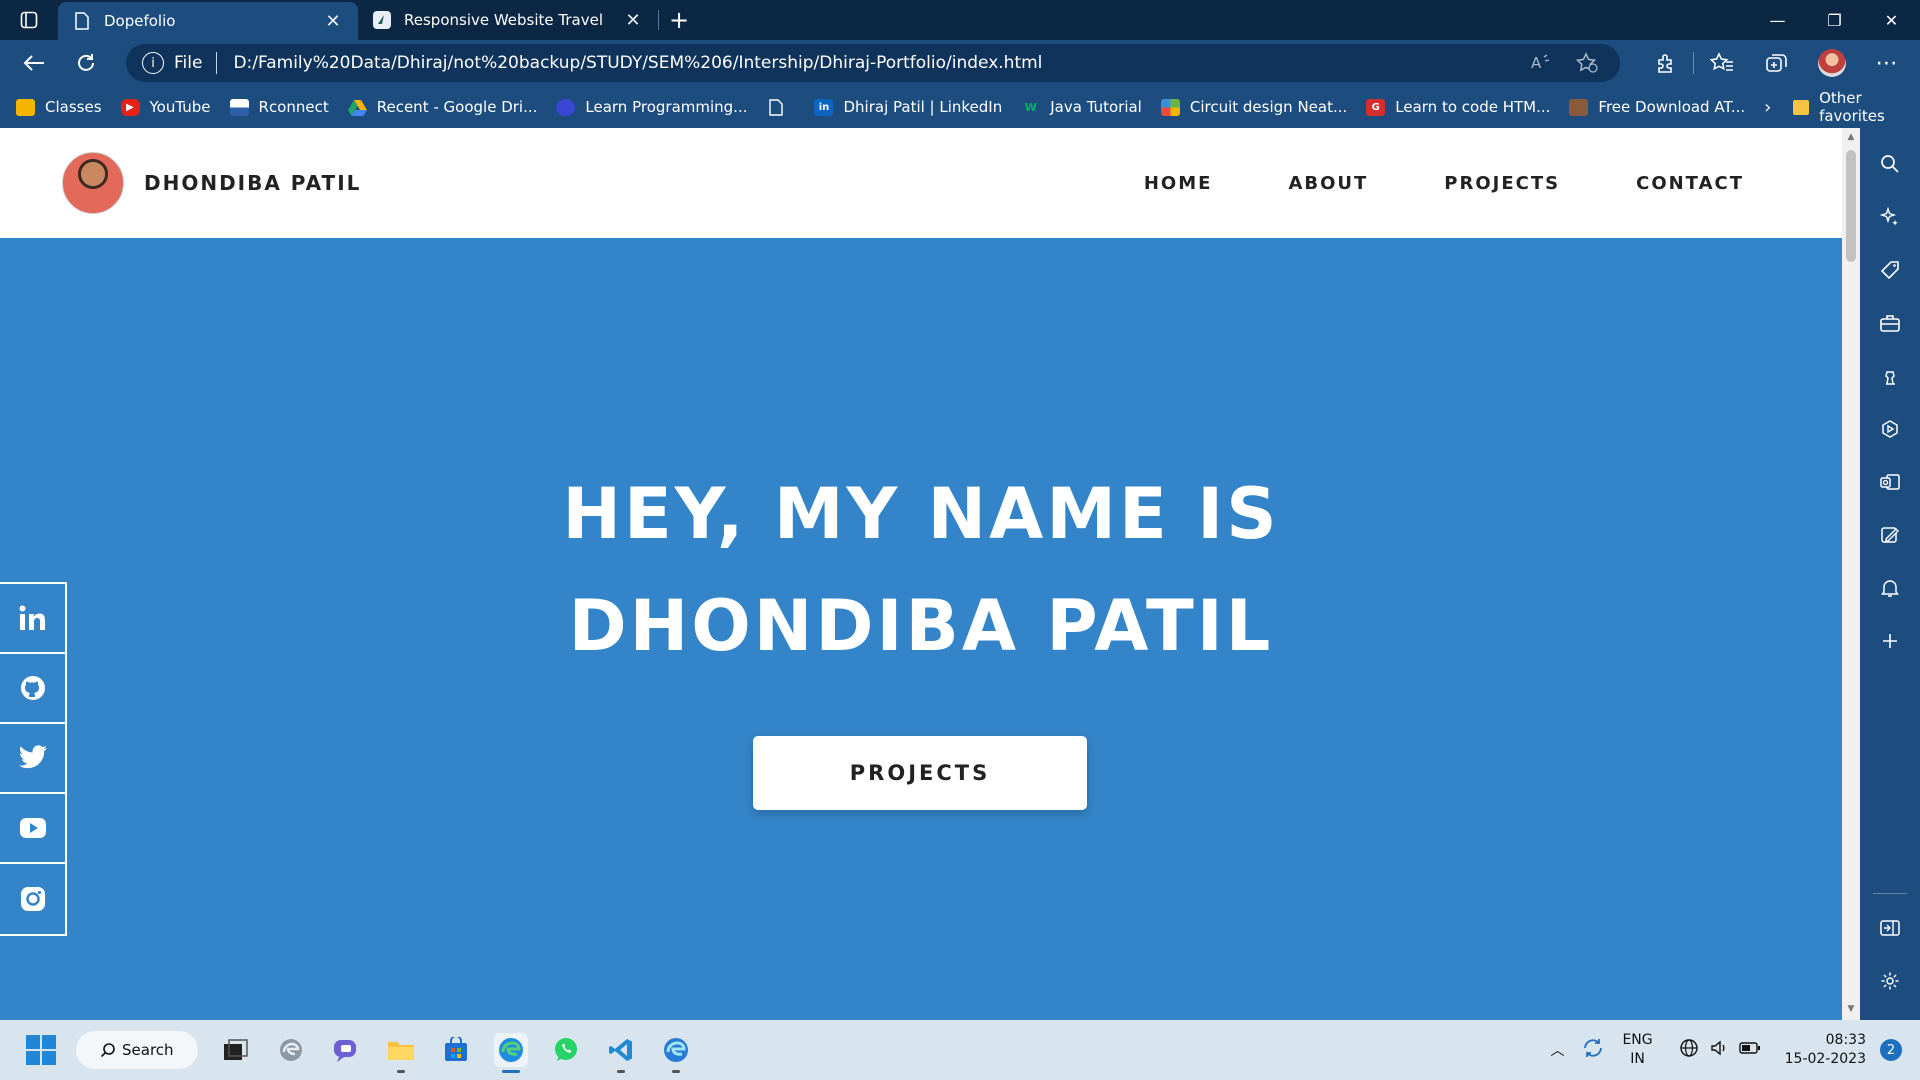 Image resolution: width=1920 pixels, height=1080 pixels. Describe the element at coordinates (32, 899) in the screenshot. I see `instagram-link` at that location.